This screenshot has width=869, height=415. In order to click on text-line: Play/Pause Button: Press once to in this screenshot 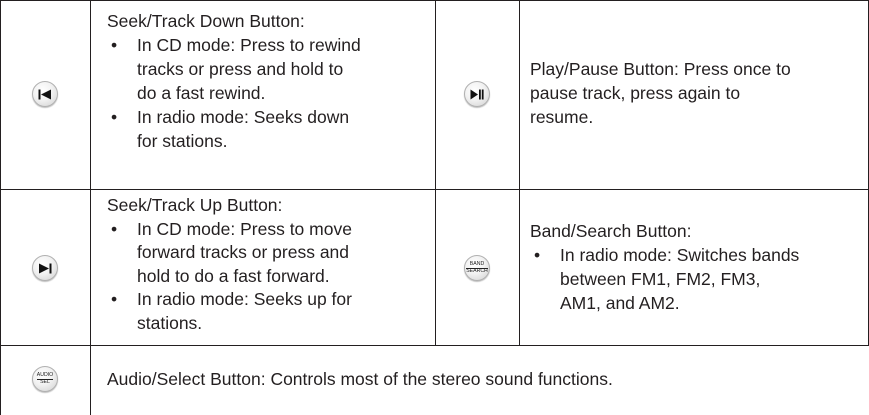, I will do `click(660, 69)`.